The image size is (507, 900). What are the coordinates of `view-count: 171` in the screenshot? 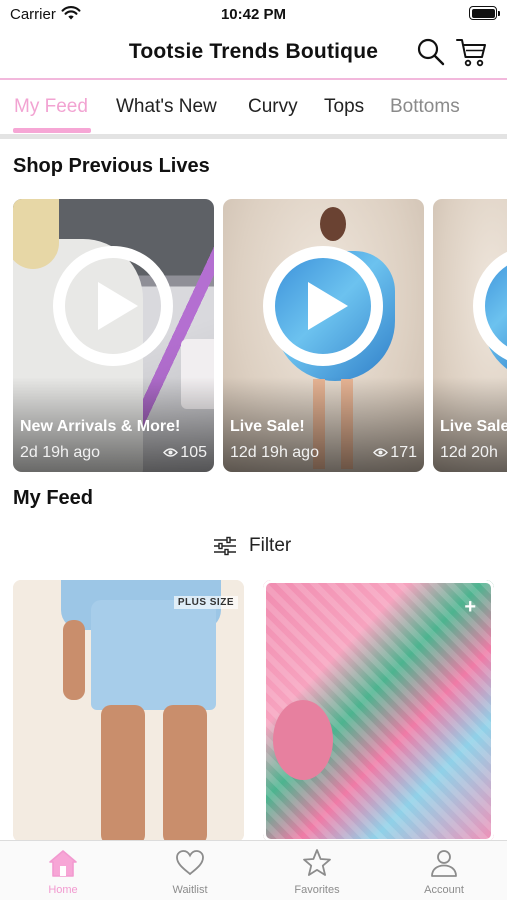 It's located at (395, 453).